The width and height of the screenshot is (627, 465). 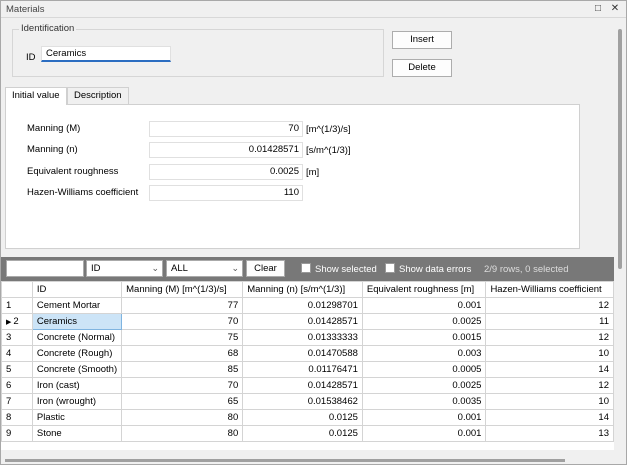 What do you see at coordinates (302, 289) in the screenshot?
I see `column-header-manning-n: Manning (n) [s/m^(1/3)]` at bounding box center [302, 289].